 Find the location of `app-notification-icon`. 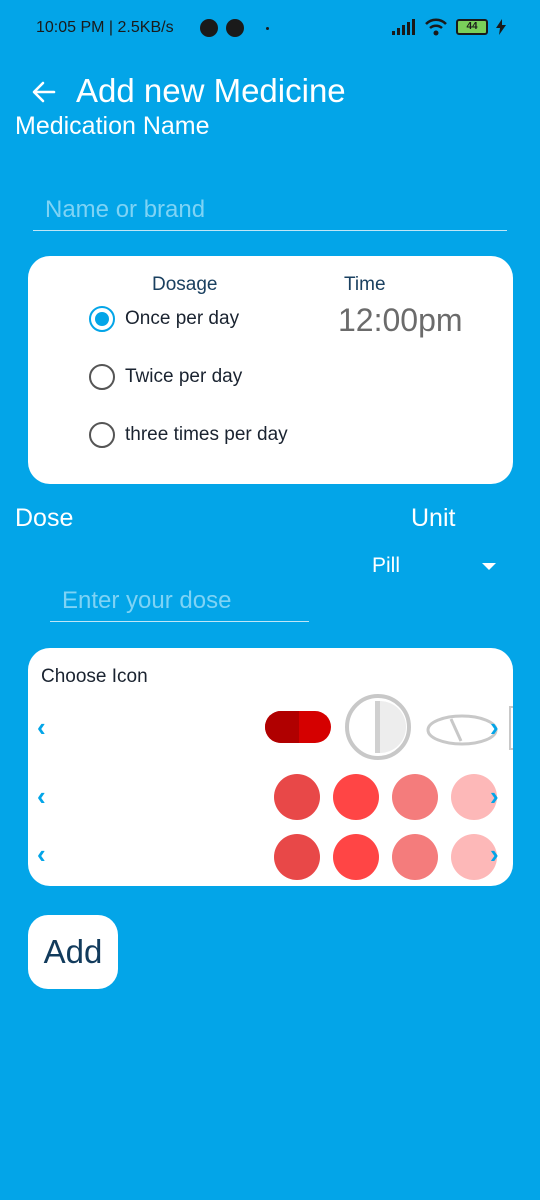

app-notification-icon is located at coordinates (235, 28).